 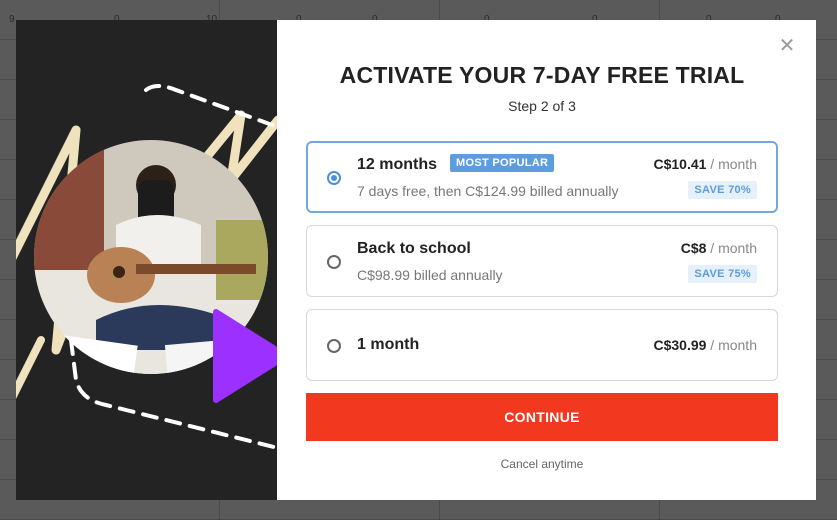 I want to click on plan-name: Back to school, so click(x=414, y=248).